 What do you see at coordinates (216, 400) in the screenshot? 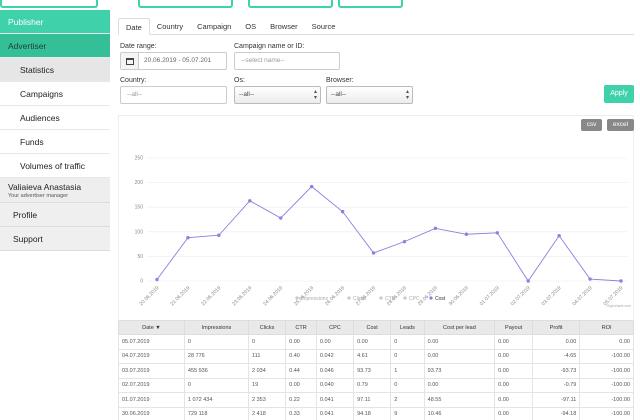
I see `table-cell: 1 072 434` at bounding box center [216, 400].